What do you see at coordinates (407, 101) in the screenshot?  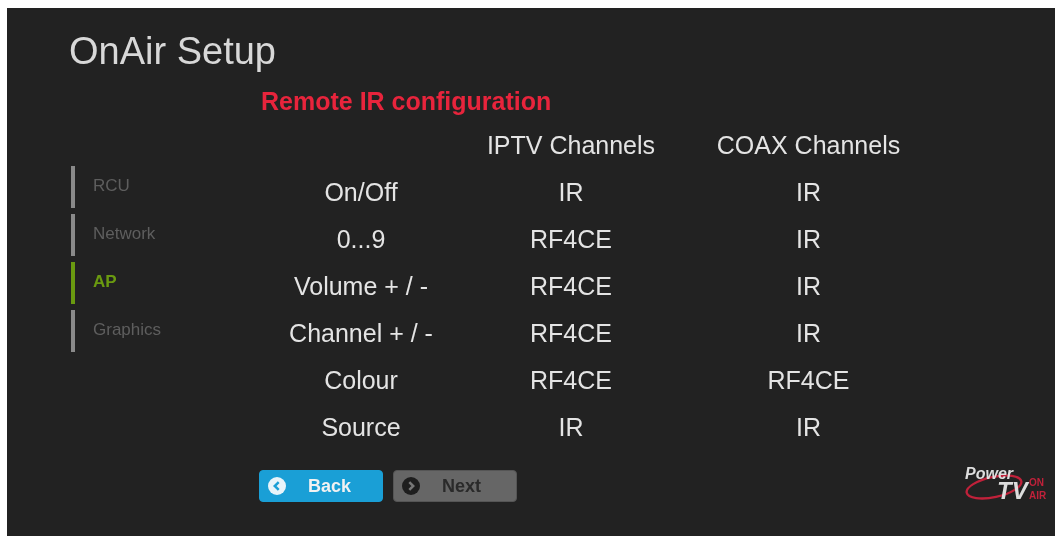 I see `section-title: Remote IR configuration` at bounding box center [407, 101].